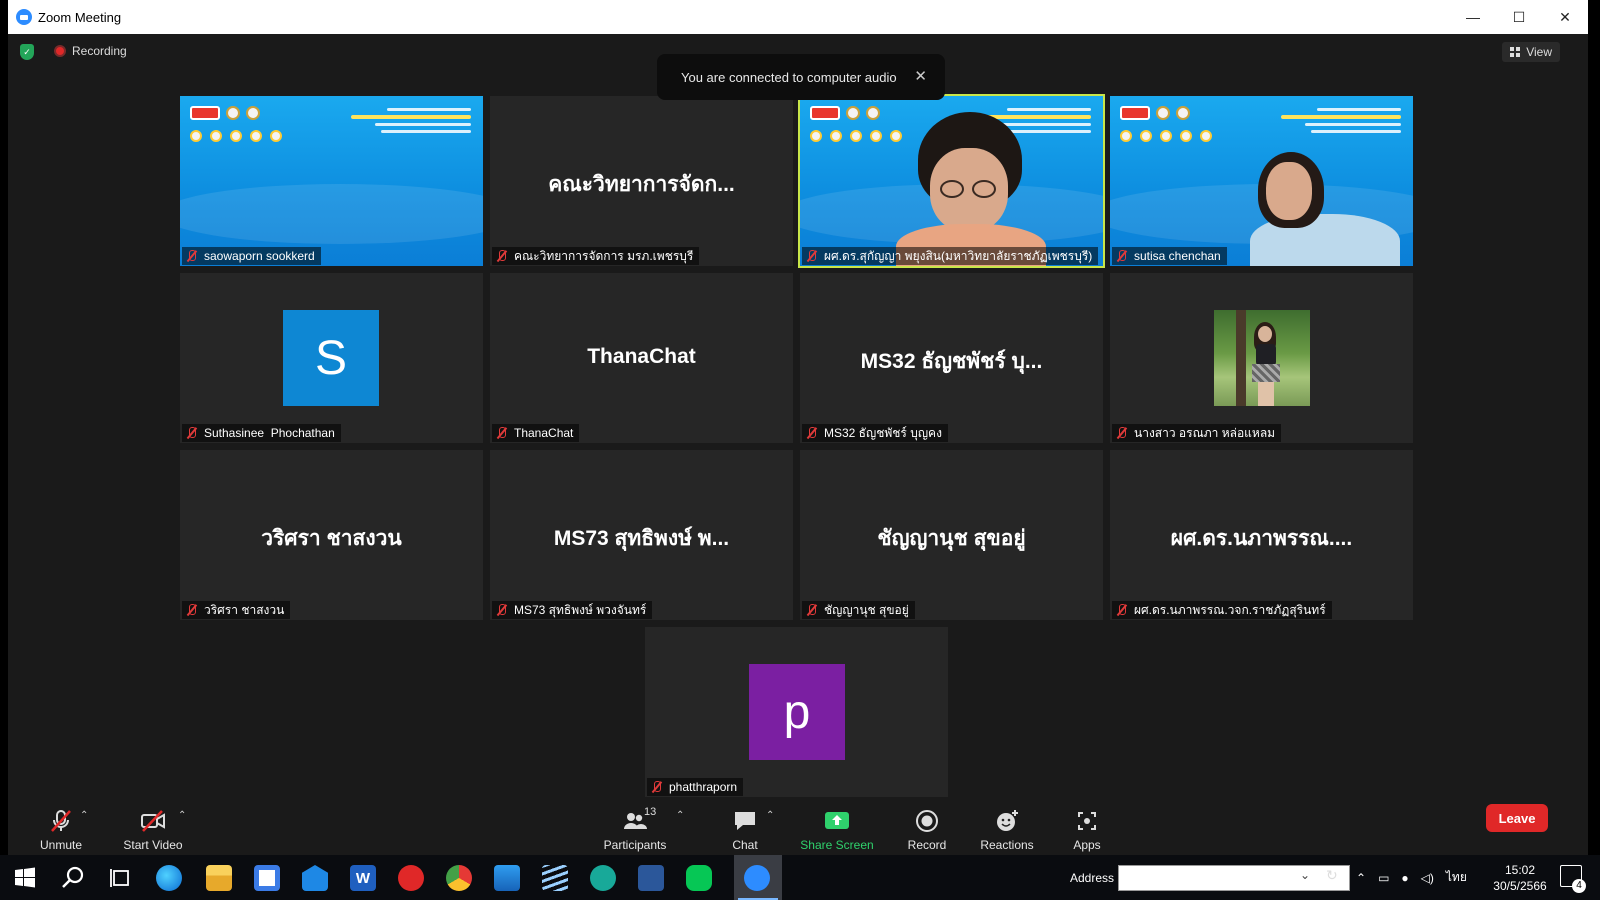  Describe the element at coordinates (61, 827) in the screenshot. I see `unmute-button: Unmute` at that location.